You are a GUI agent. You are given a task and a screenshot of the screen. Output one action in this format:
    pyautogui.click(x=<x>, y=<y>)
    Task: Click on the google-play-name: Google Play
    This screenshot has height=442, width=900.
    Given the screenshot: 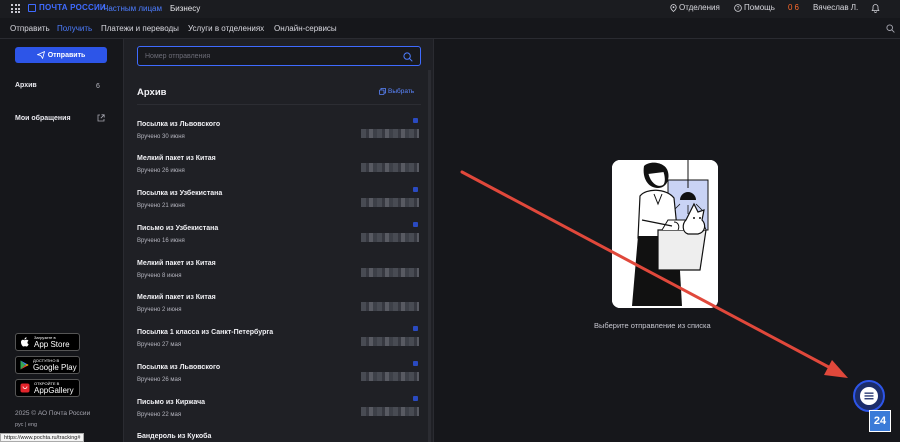 What is the action you would take?
    pyautogui.click(x=55, y=367)
    